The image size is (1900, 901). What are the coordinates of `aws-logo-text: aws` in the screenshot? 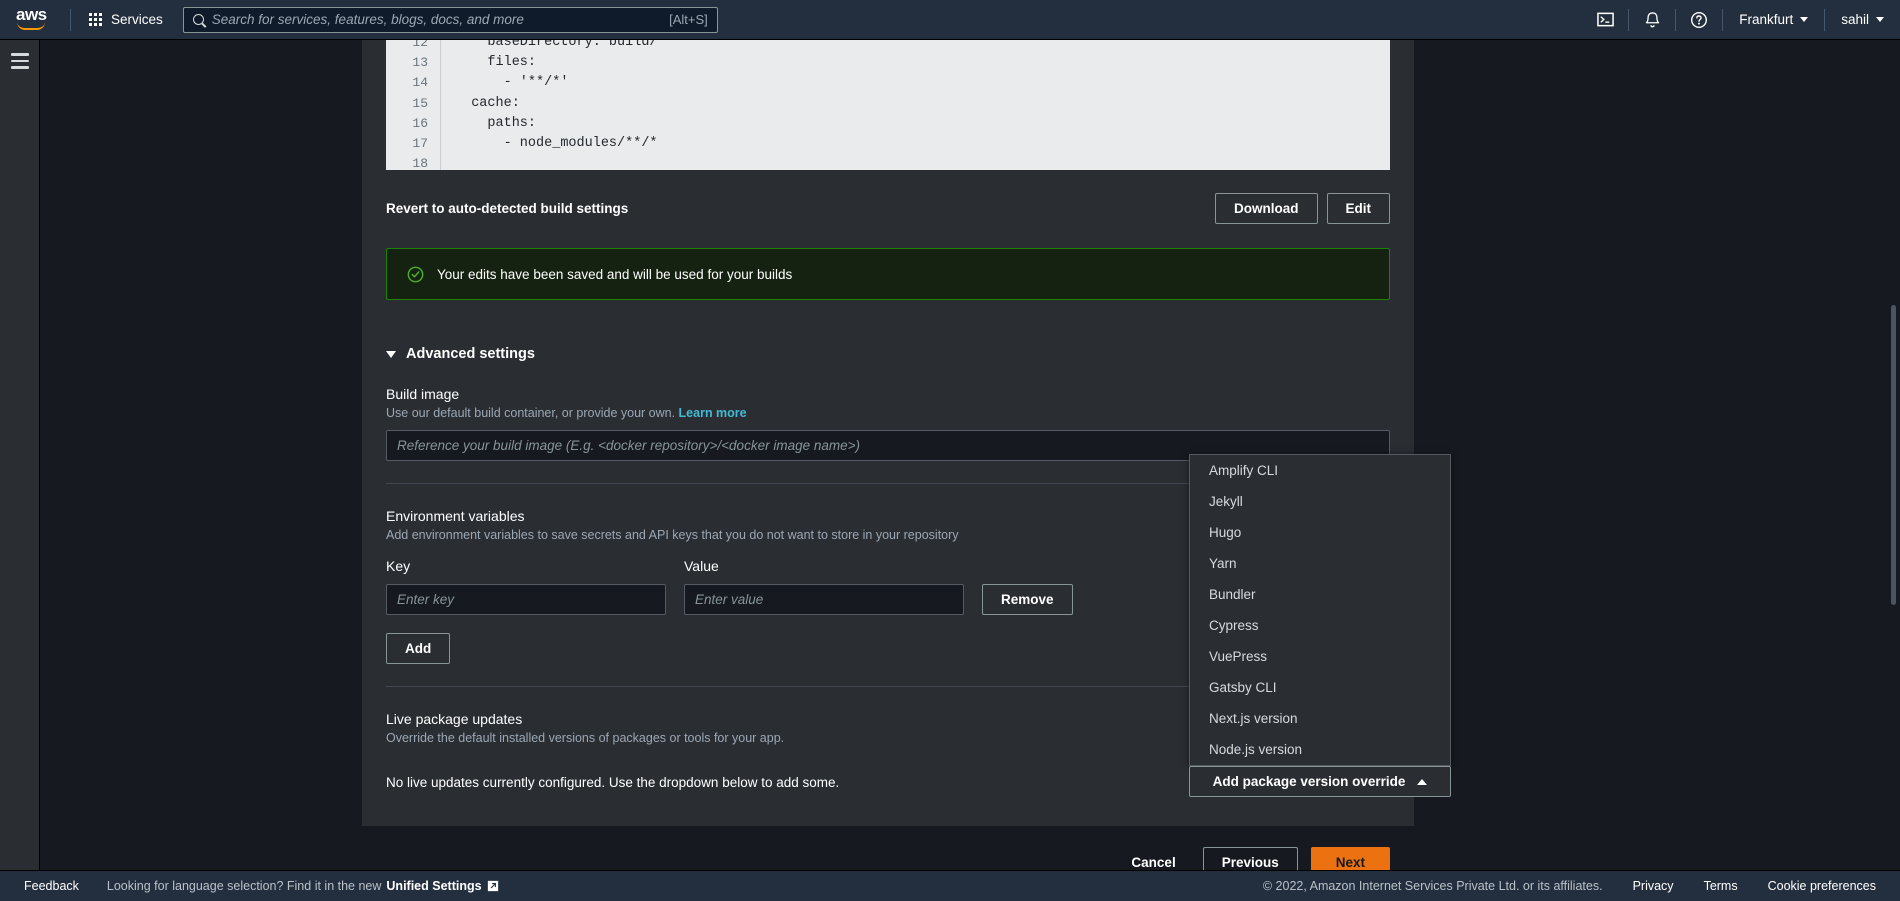 It's located at (31, 14).